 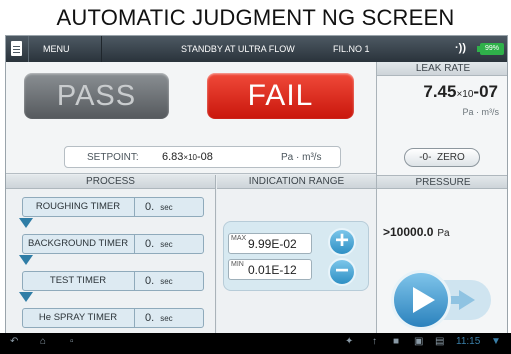 I want to click on filament-number: FIL.NO 1, so click(x=351, y=49).